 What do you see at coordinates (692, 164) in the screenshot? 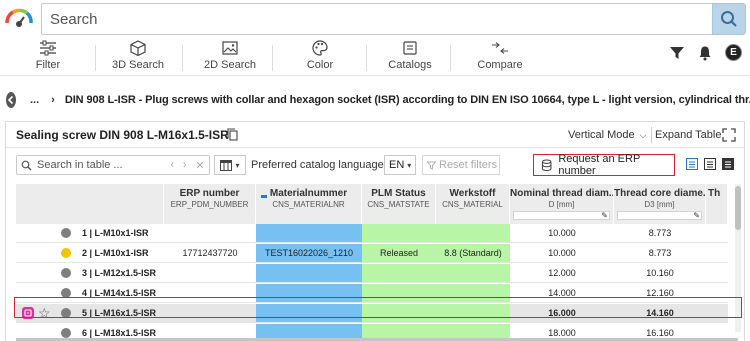
I see `list-view-icon` at bounding box center [692, 164].